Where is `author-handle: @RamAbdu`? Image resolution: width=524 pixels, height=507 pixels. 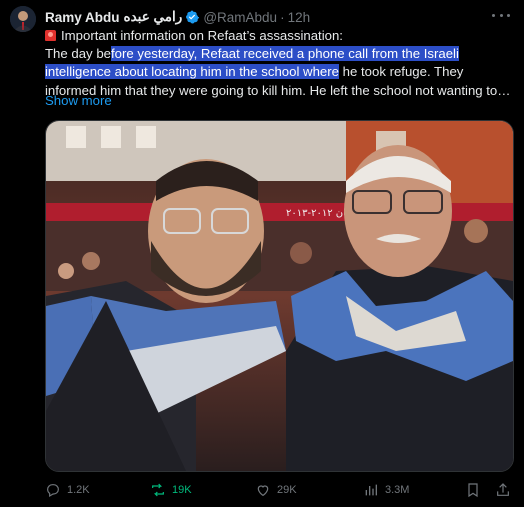 author-handle: @RamAbdu is located at coordinates (240, 17).